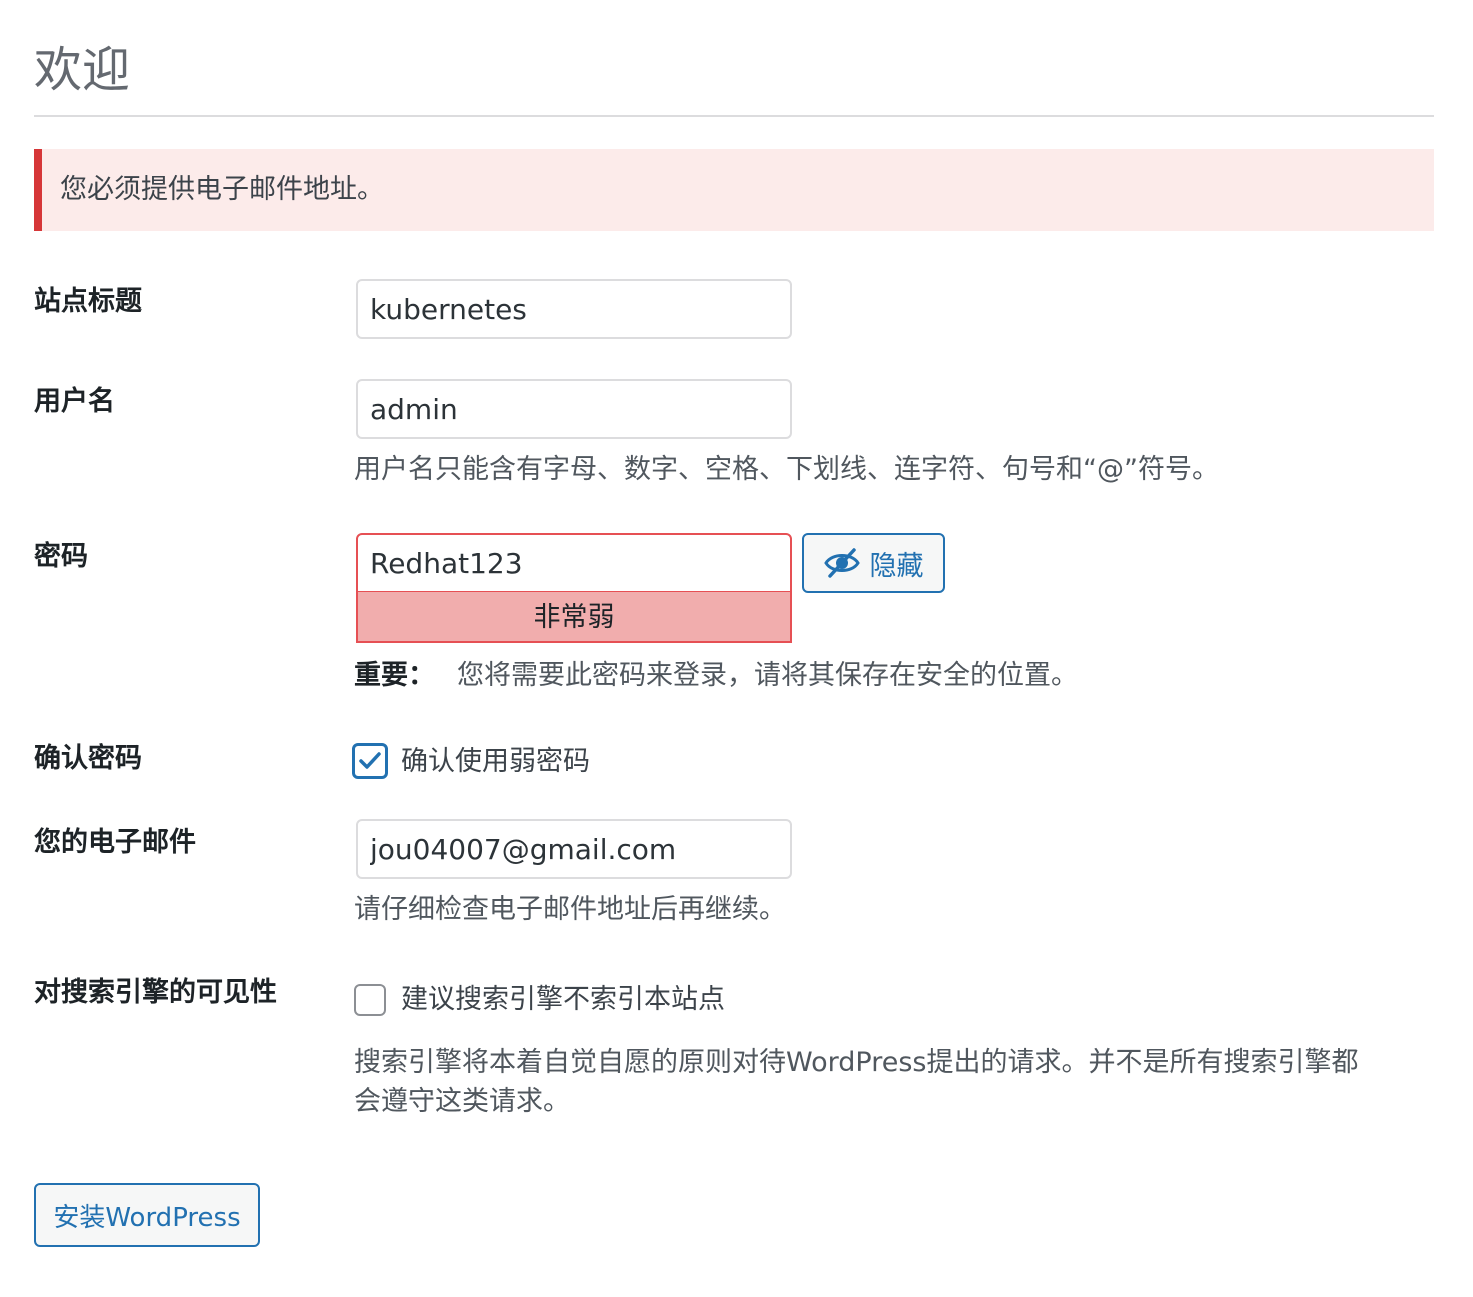 The width and height of the screenshot is (1473, 1297). Describe the element at coordinates (61, 556) in the screenshot. I see `password-label: 密码` at that location.